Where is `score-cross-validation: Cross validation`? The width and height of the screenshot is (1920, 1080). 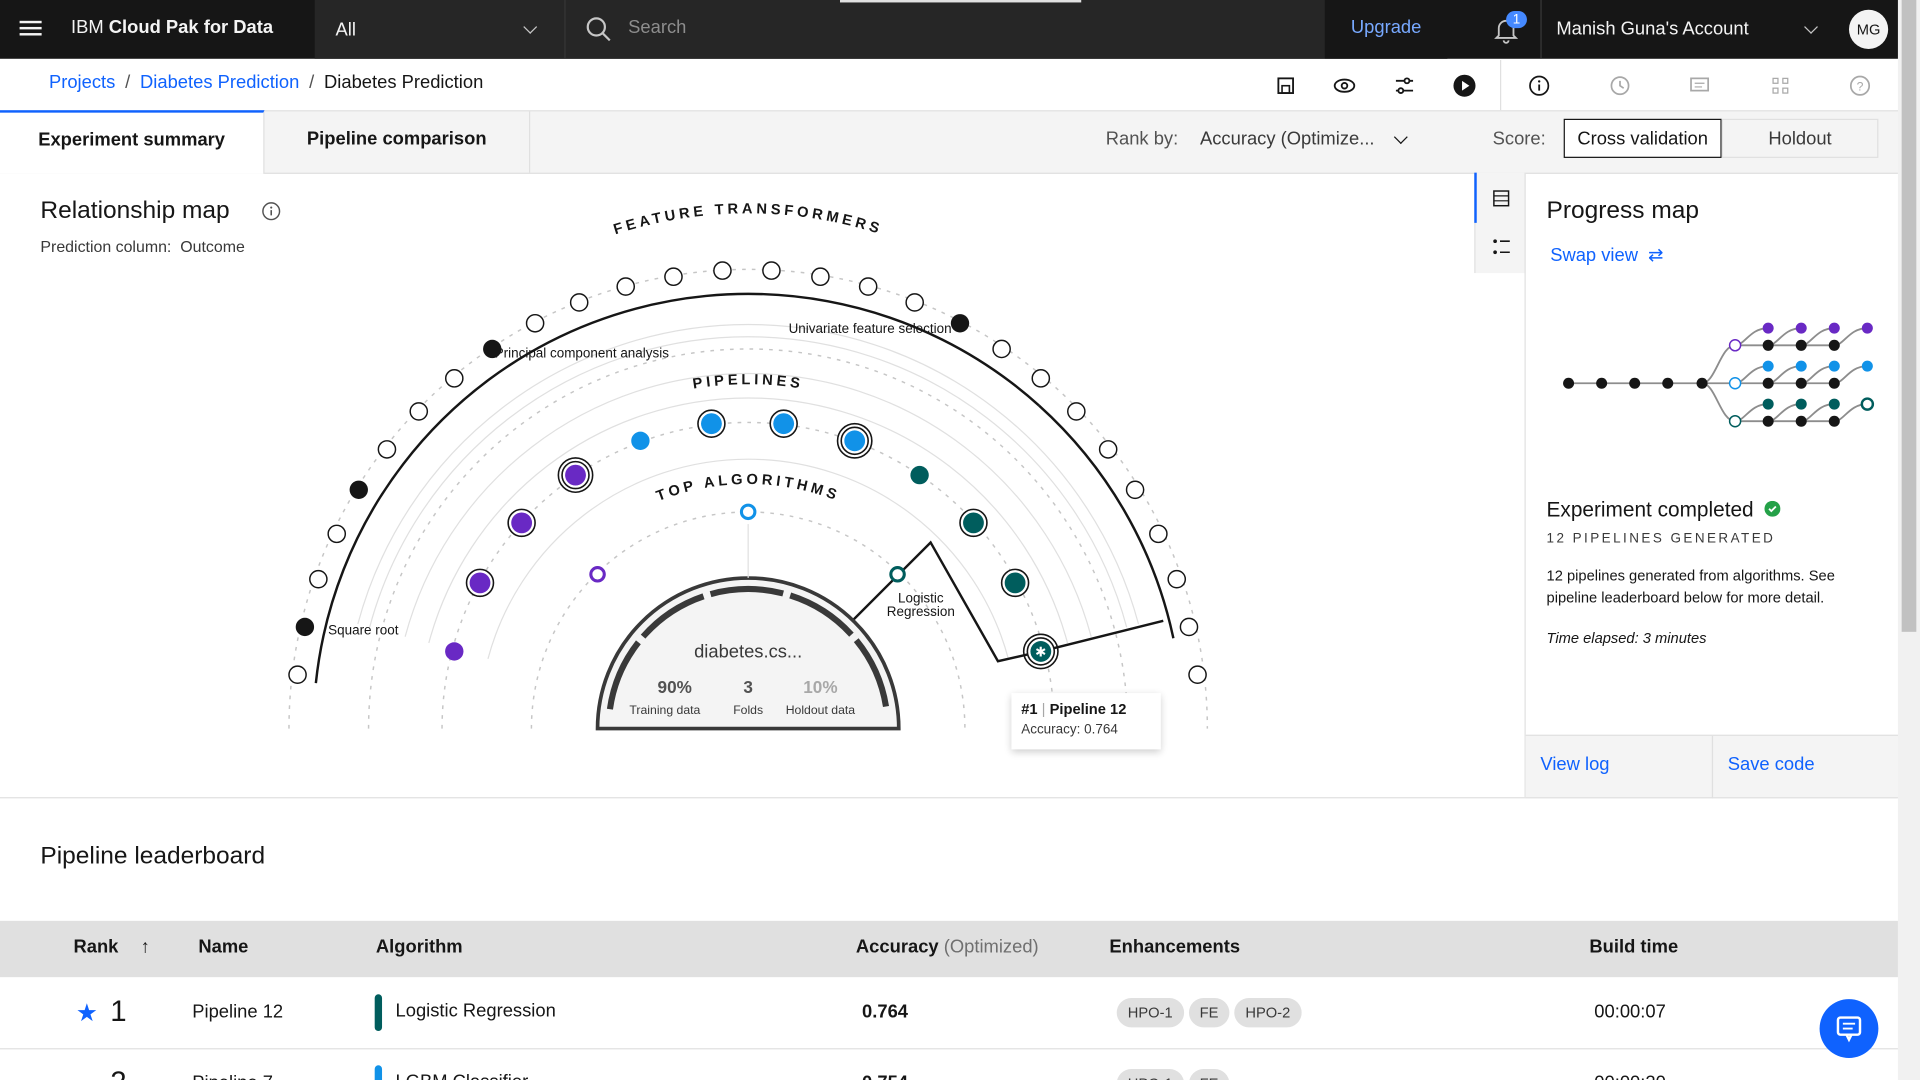
score-cross-validation: Cross validation is located at coordinates (1642, 138).